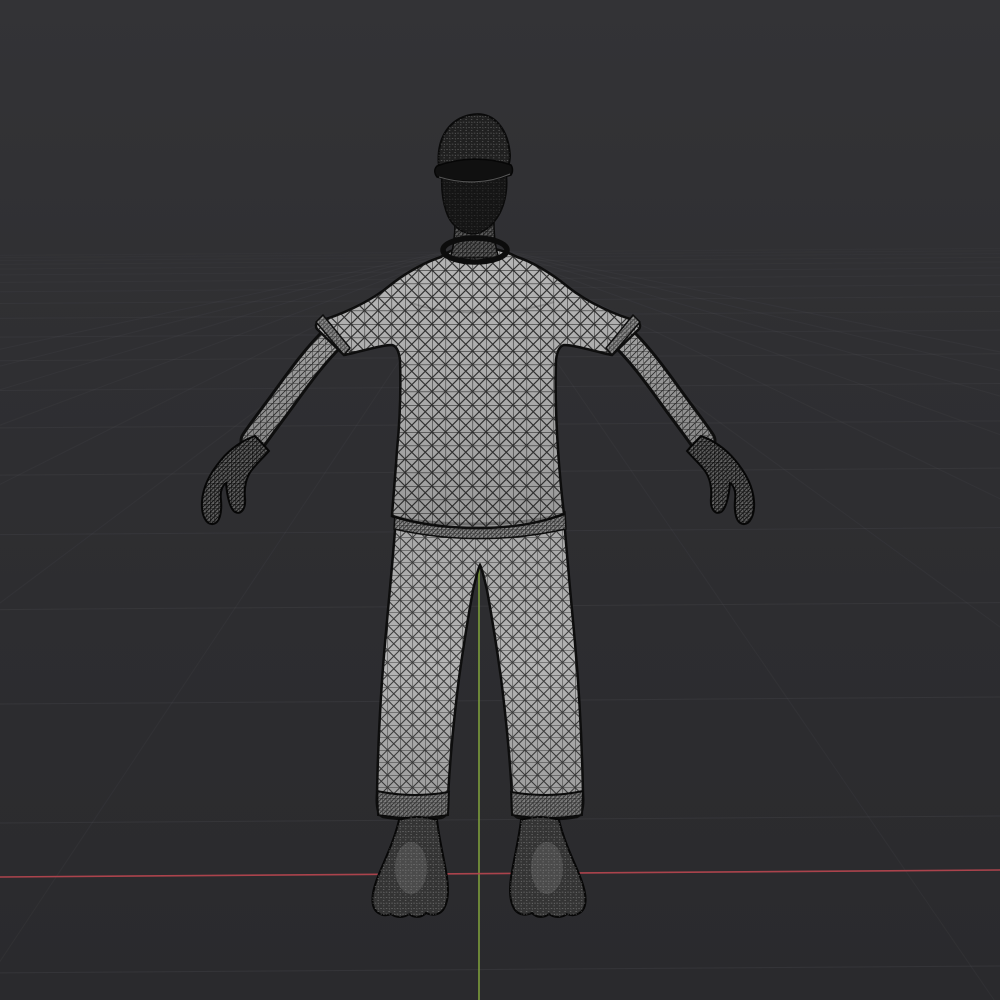 This screenshot has height=1000, width=1000. I want to click on right-shoe-highlight, so click(547, 868).